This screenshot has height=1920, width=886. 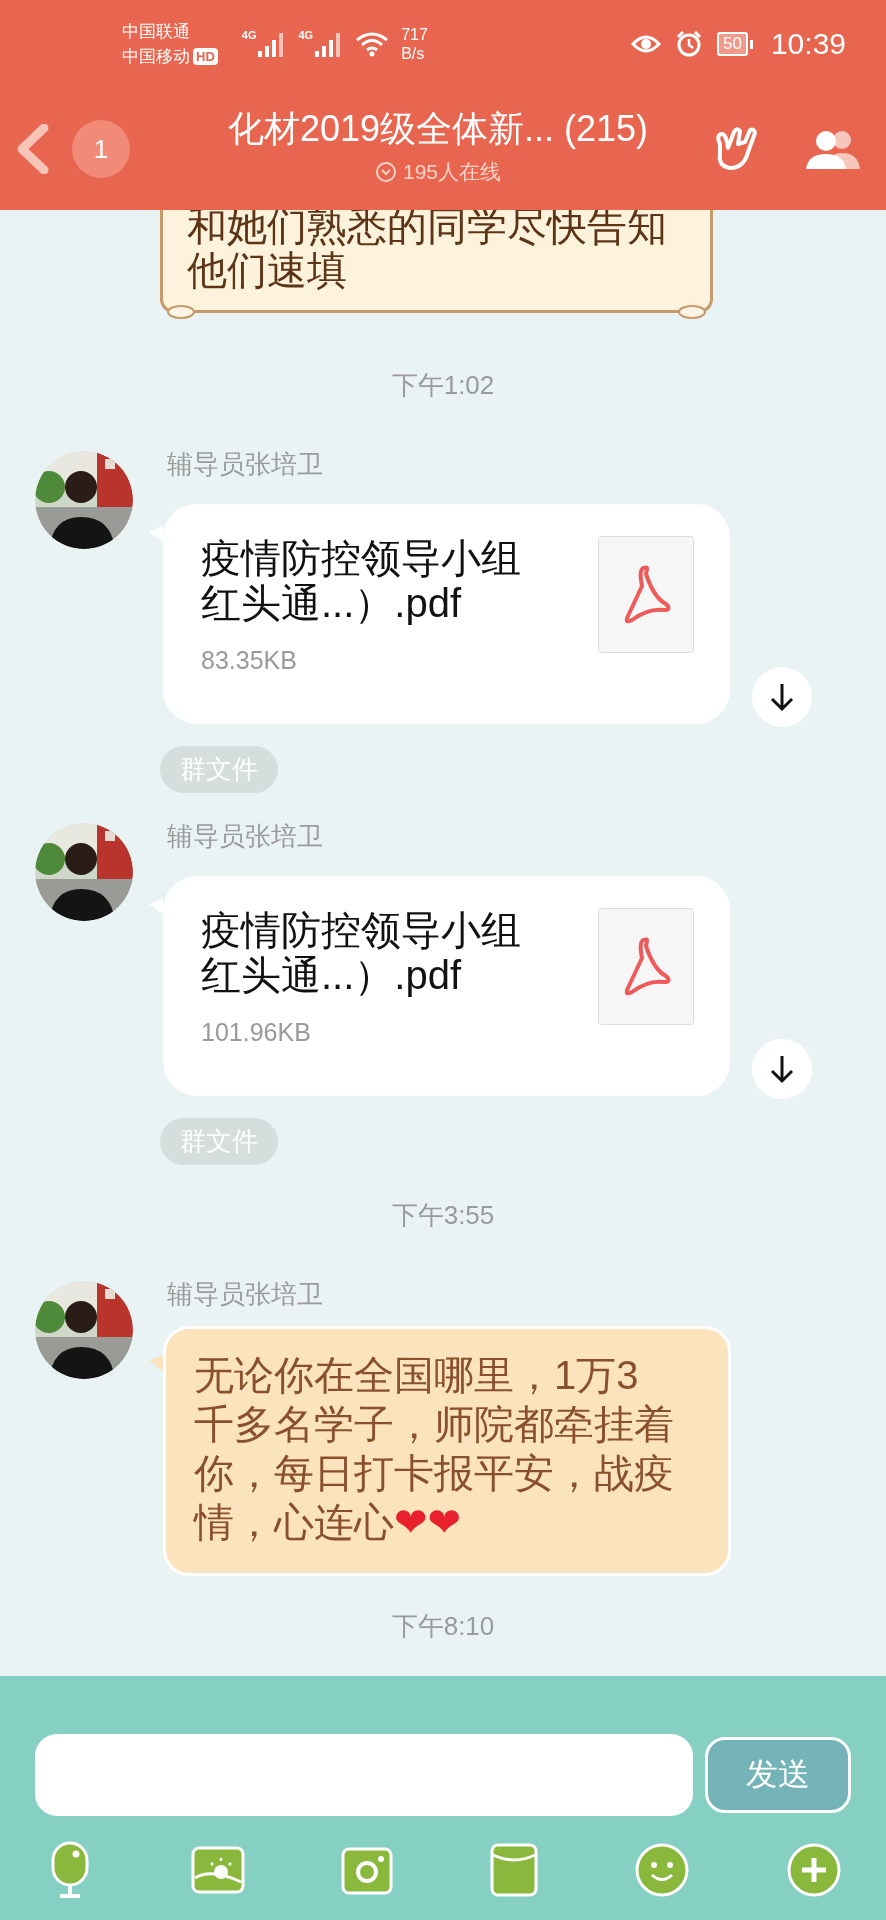 I want to click on carrier-name: 中国联通, so click(x=156, y=32).